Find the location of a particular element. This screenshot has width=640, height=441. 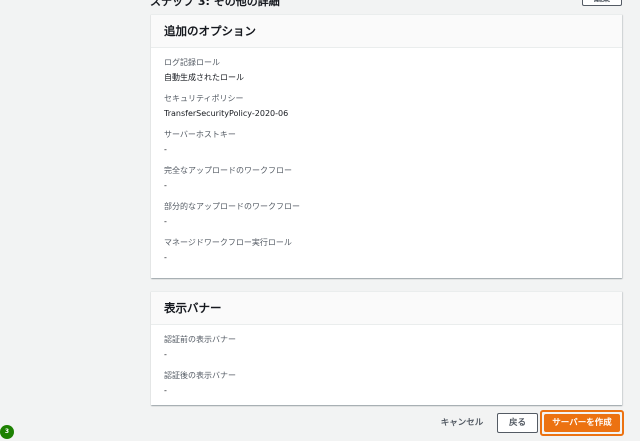

field-pre-auth-banner: 認証前の表示バナー - is located at coordinates (386, 352).